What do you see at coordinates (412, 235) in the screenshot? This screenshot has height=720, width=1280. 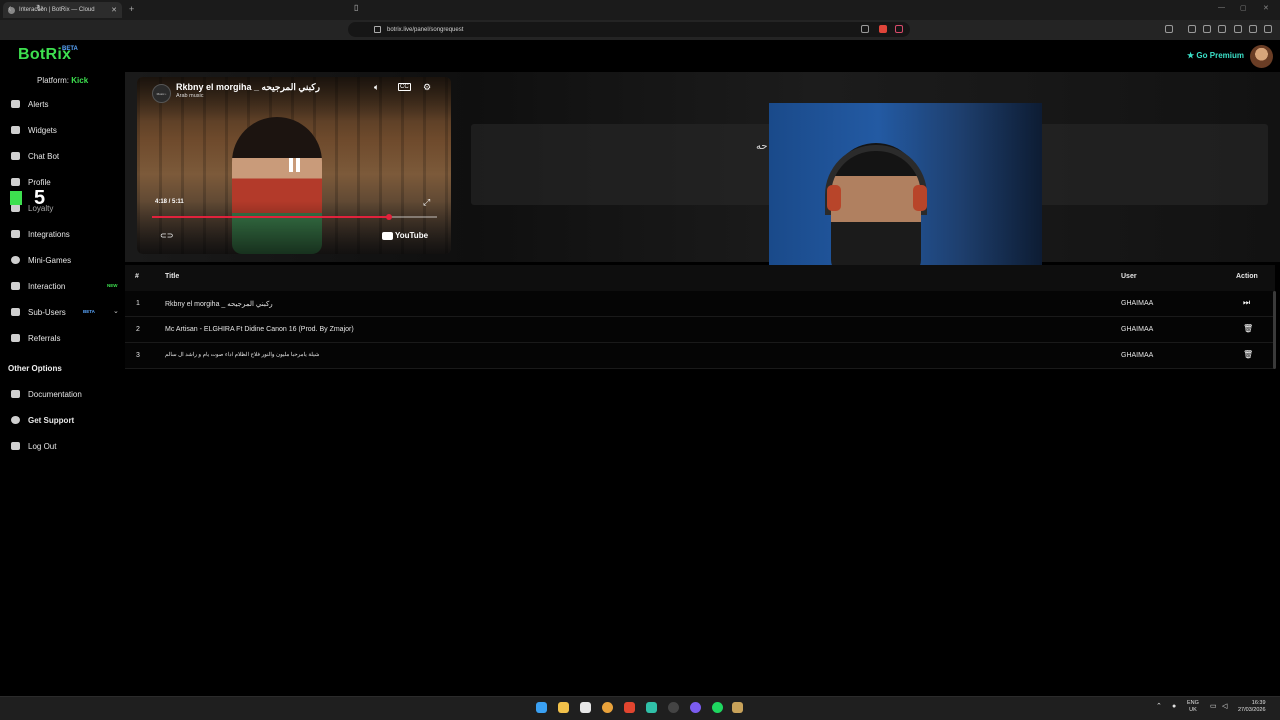 I see `youtube-label: YouTube` at bounding box center [412, 235].